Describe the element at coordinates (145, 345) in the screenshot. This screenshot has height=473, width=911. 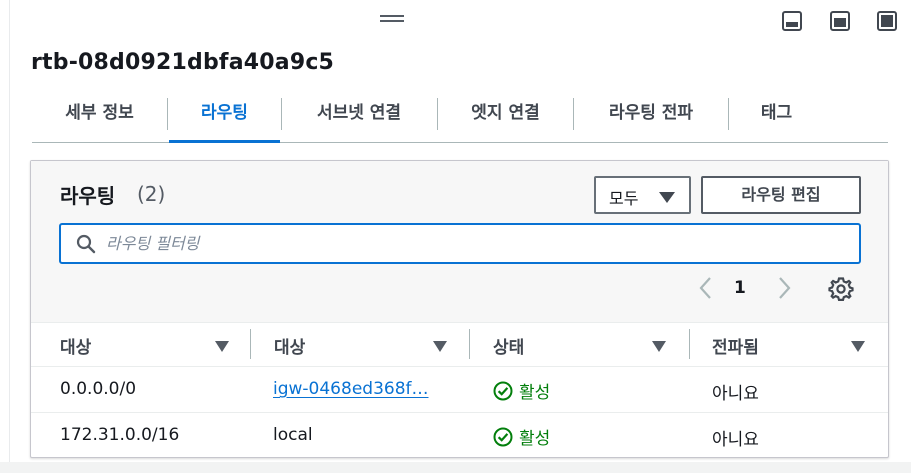
I see `column-header-destination: 대상` at that location.